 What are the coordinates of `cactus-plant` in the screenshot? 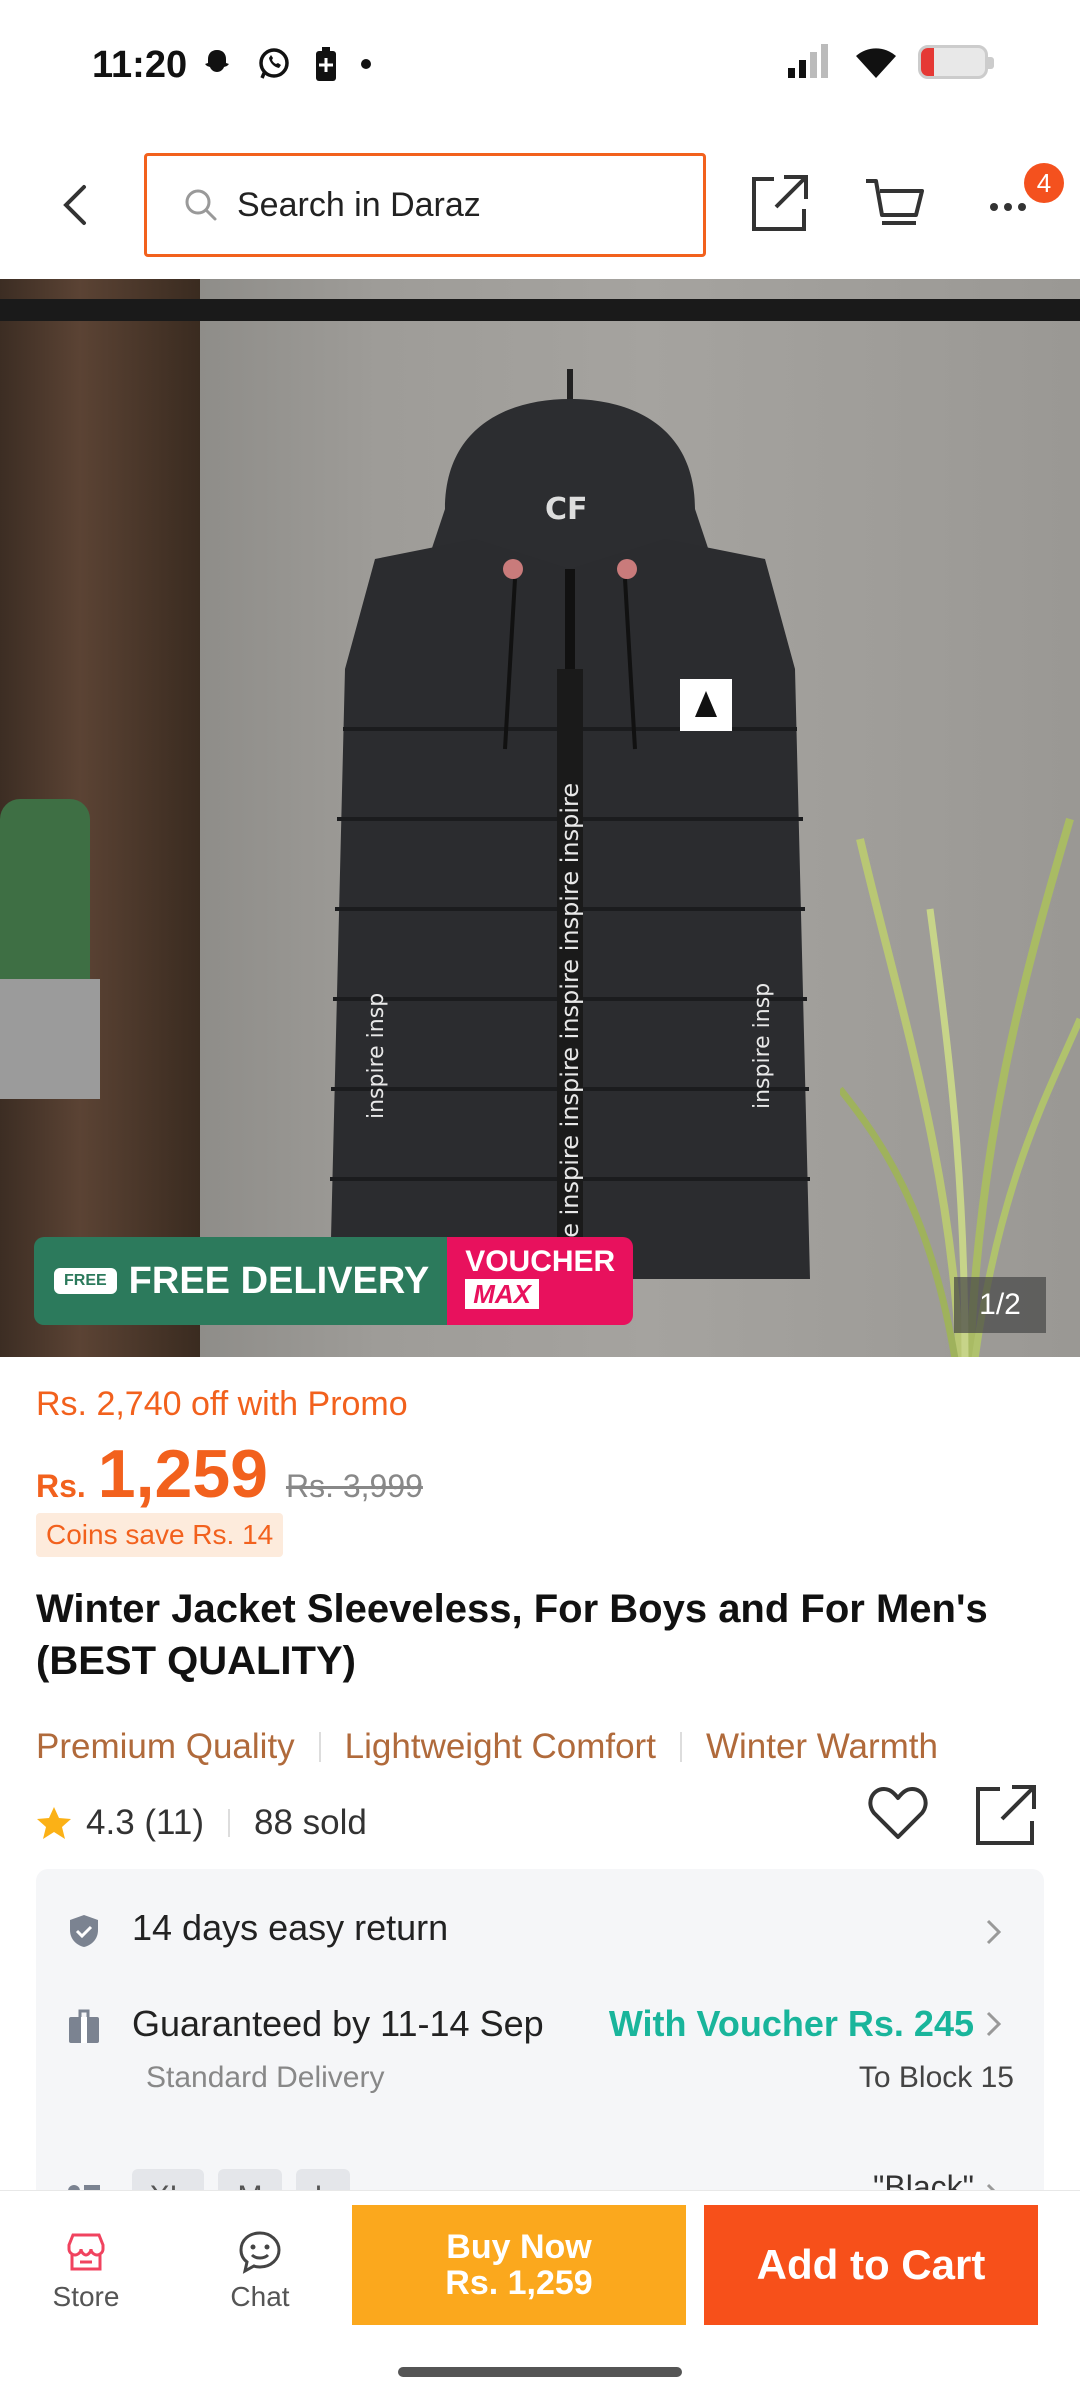 It's located at (45, 899).